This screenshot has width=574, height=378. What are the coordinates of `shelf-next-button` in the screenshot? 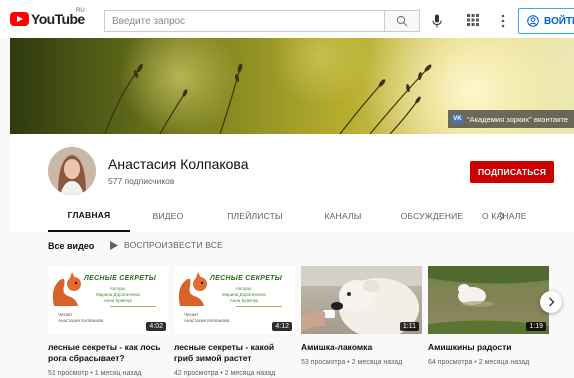 It's located at (551, 302).